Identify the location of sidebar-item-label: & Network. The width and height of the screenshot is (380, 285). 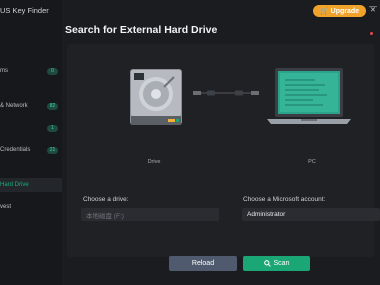
(14, 106).